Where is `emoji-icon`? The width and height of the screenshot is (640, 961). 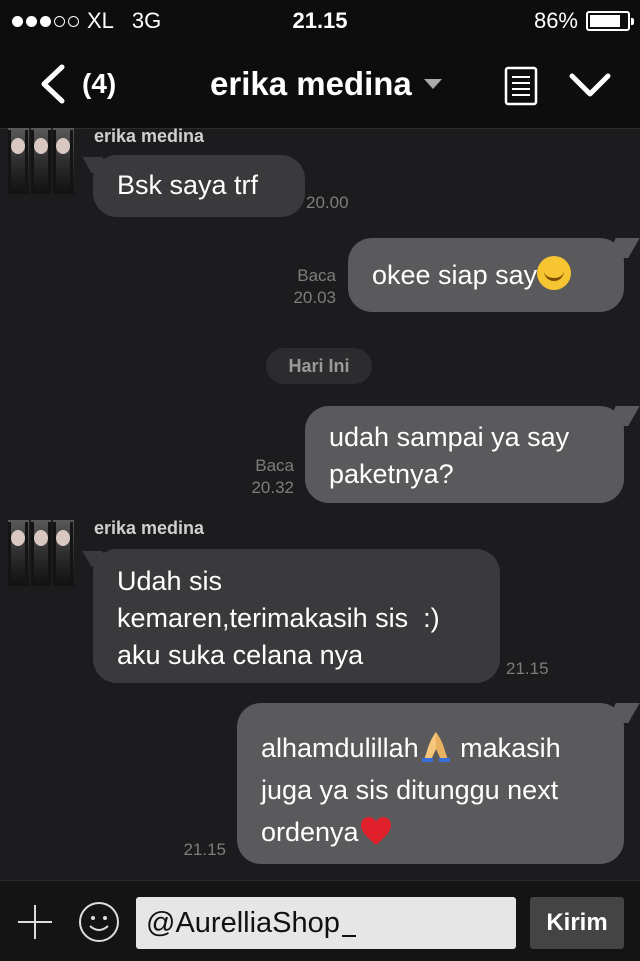 emoji-icon is located at coordinates (99, 922).